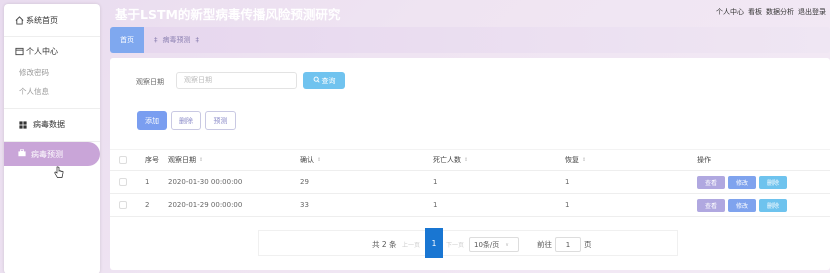  I want to click on link-data-analysis: 数据分析, so click(780, 12).